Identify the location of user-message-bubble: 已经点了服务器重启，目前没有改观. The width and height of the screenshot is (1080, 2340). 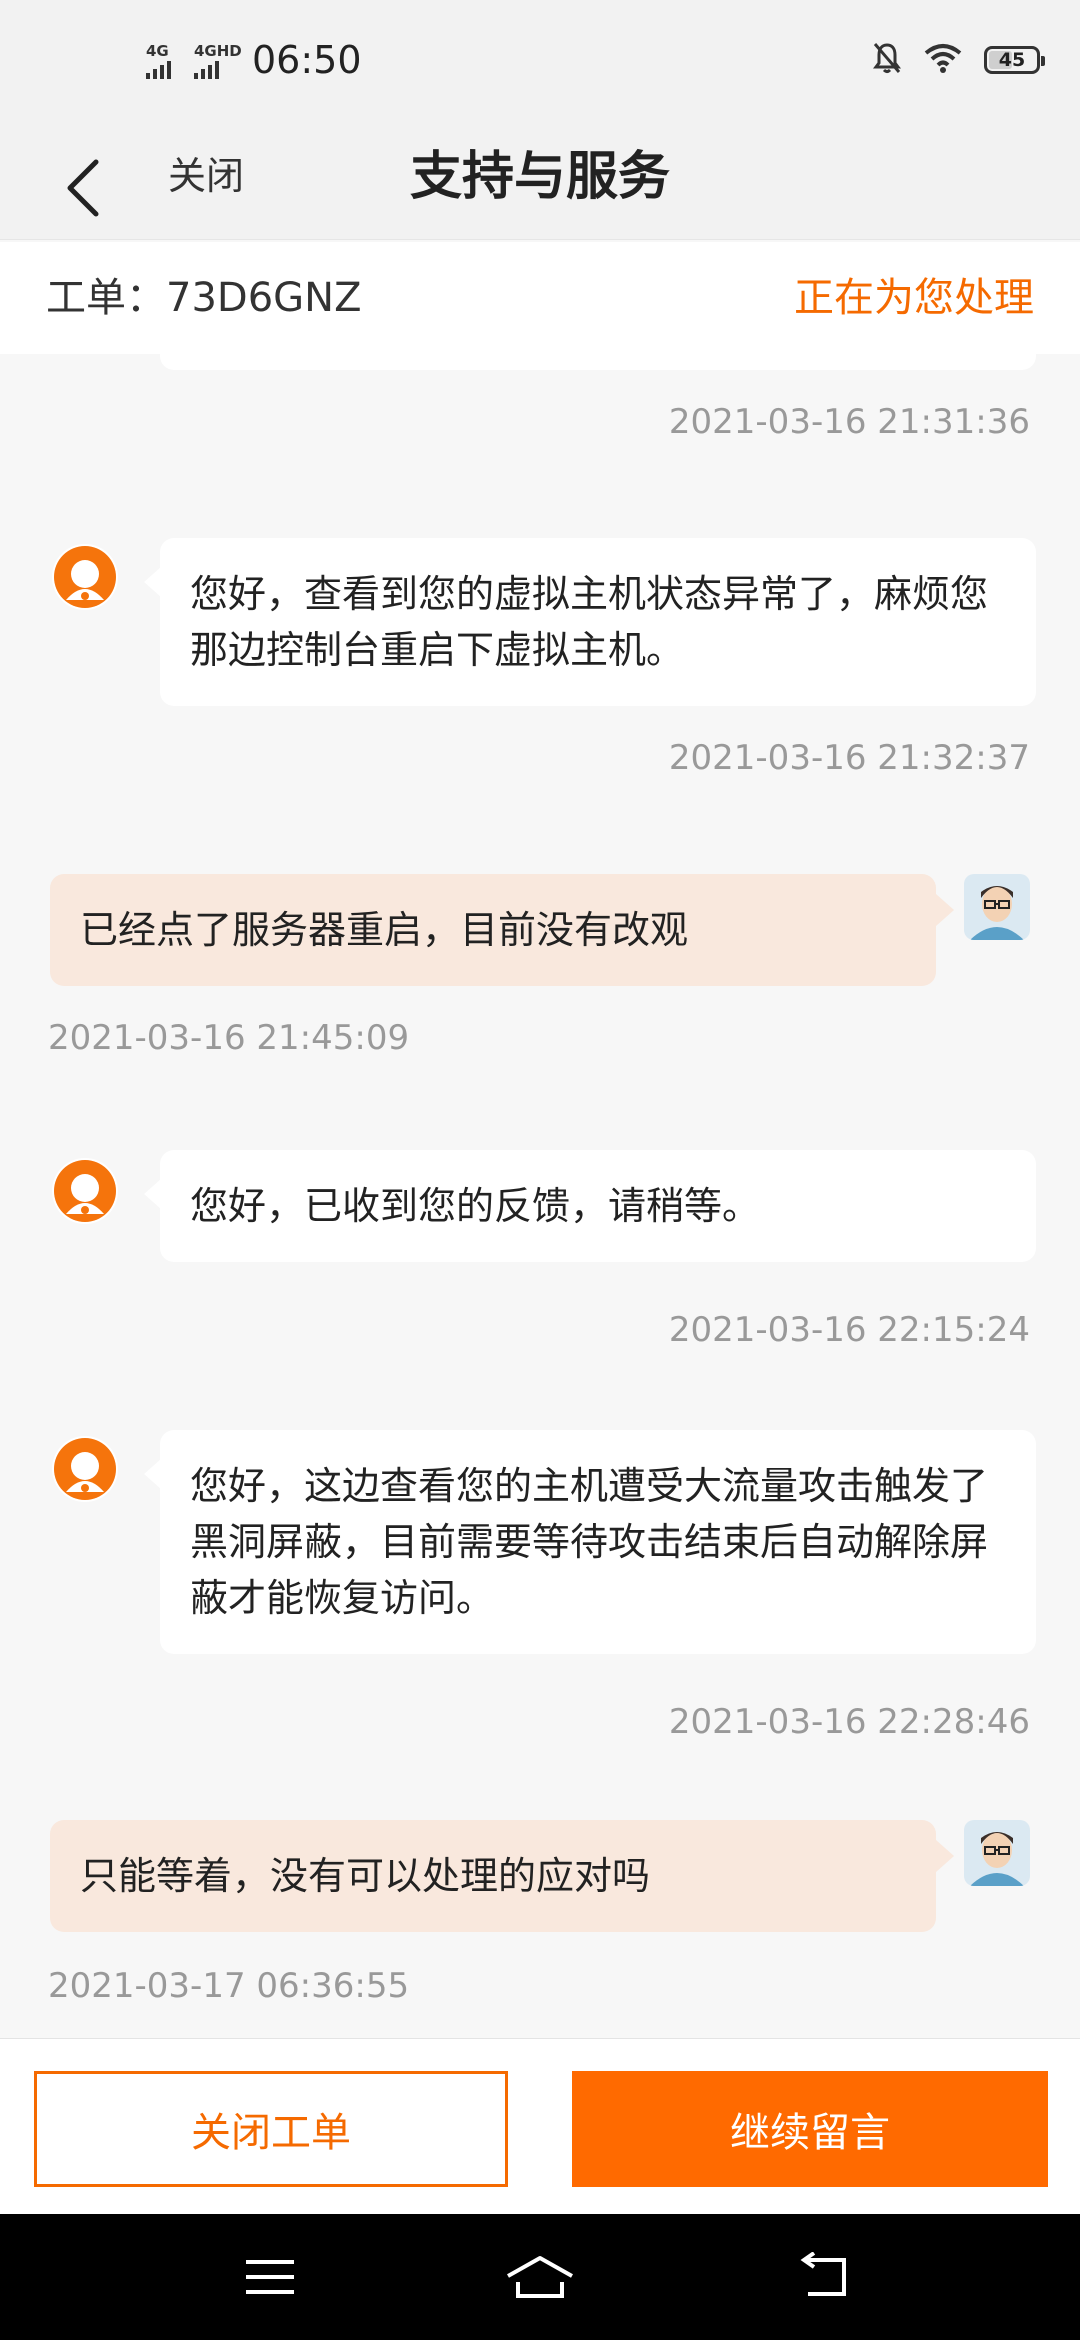
(502, 930).